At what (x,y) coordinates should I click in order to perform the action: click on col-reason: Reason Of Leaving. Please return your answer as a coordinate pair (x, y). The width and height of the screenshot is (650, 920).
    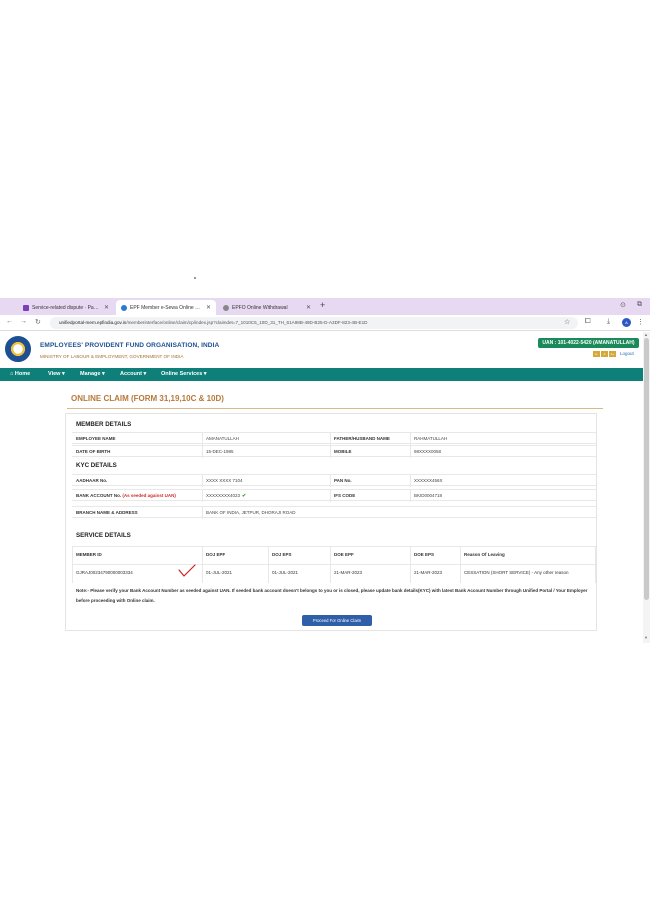
    Looking at the image, I should click on (484, 554).